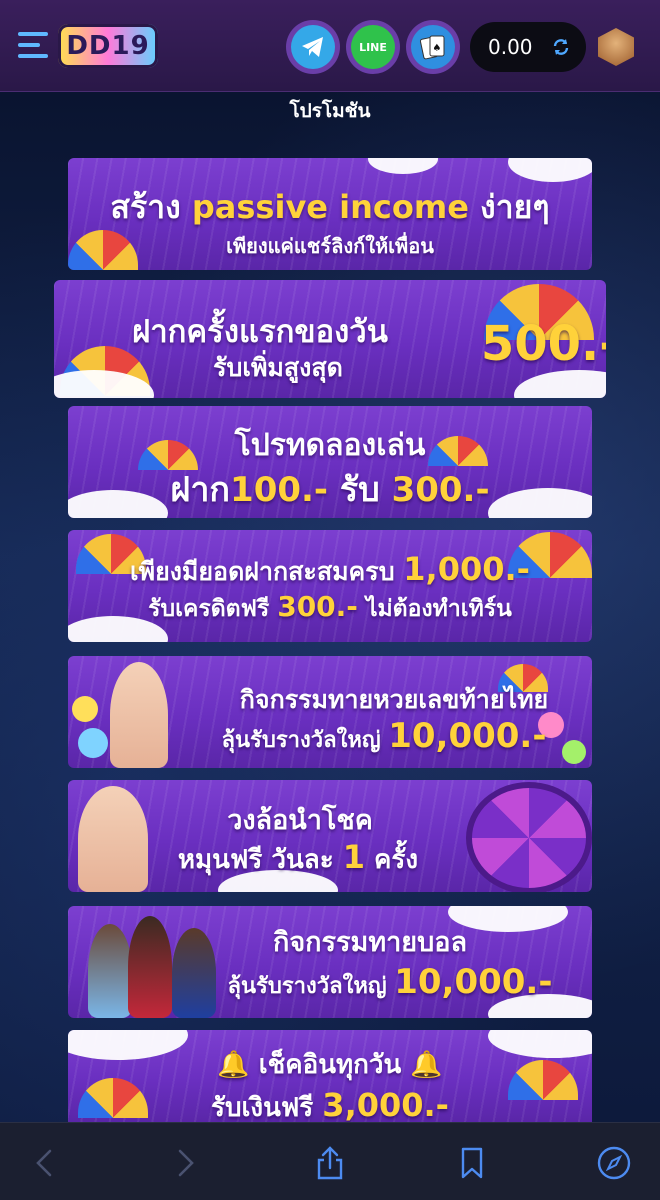 The height and width of the screenshot is (1200, 660). I want to click on back-icon, so click(44, 1163).